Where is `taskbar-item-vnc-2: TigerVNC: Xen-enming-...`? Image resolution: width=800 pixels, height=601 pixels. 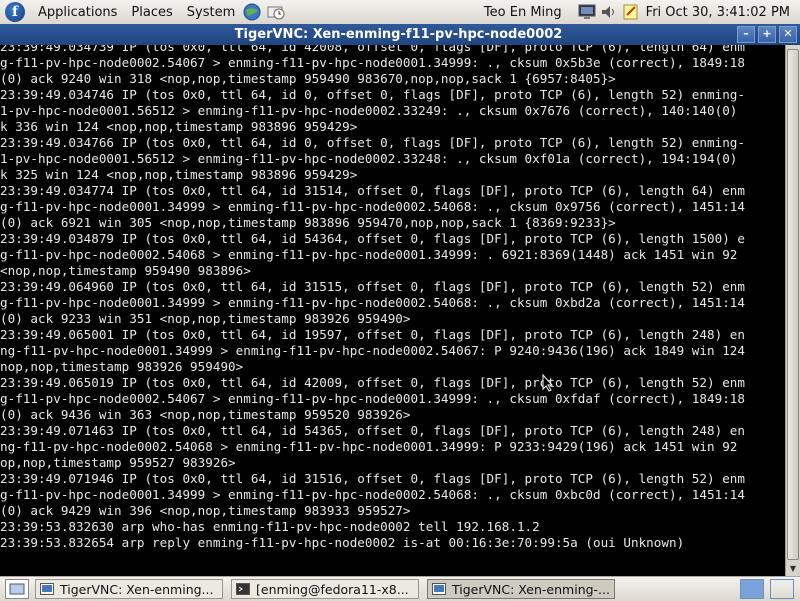 taskbar-item-vnc-2: TigerVNC: Xen-enming-... is located at coordinates (521, 589).